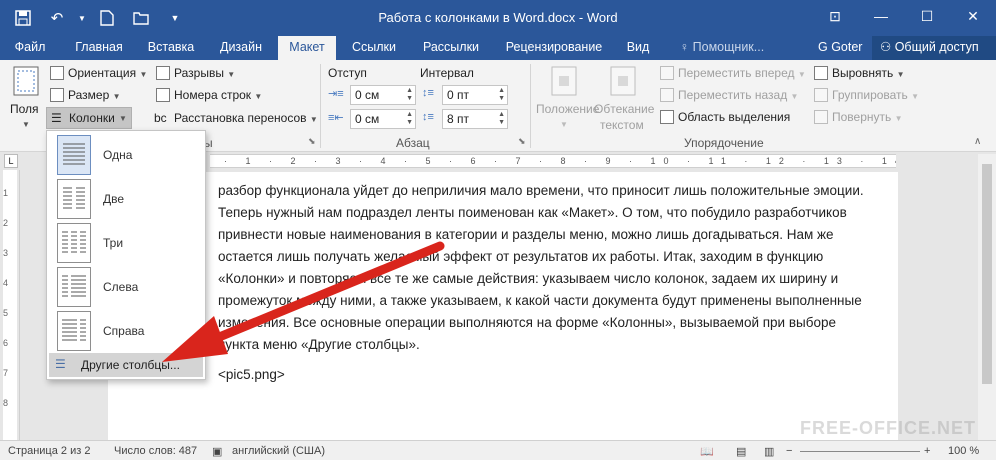  I want to click on watermark: FREE-OFFICE.NET, so click(888, 428).